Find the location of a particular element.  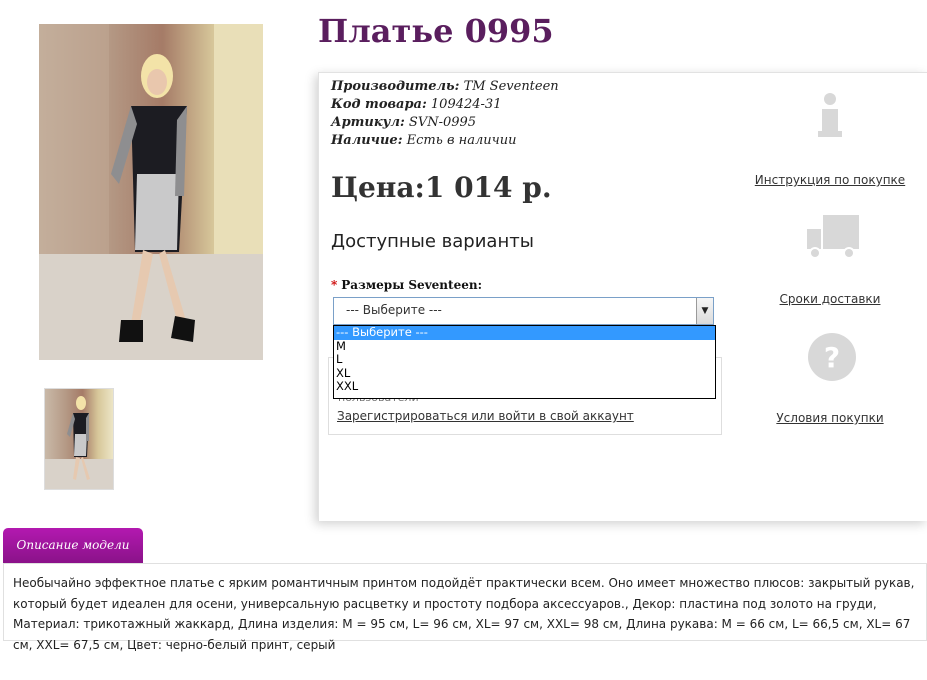

stock-label: Наличие: is located at coordinates (367, 140).